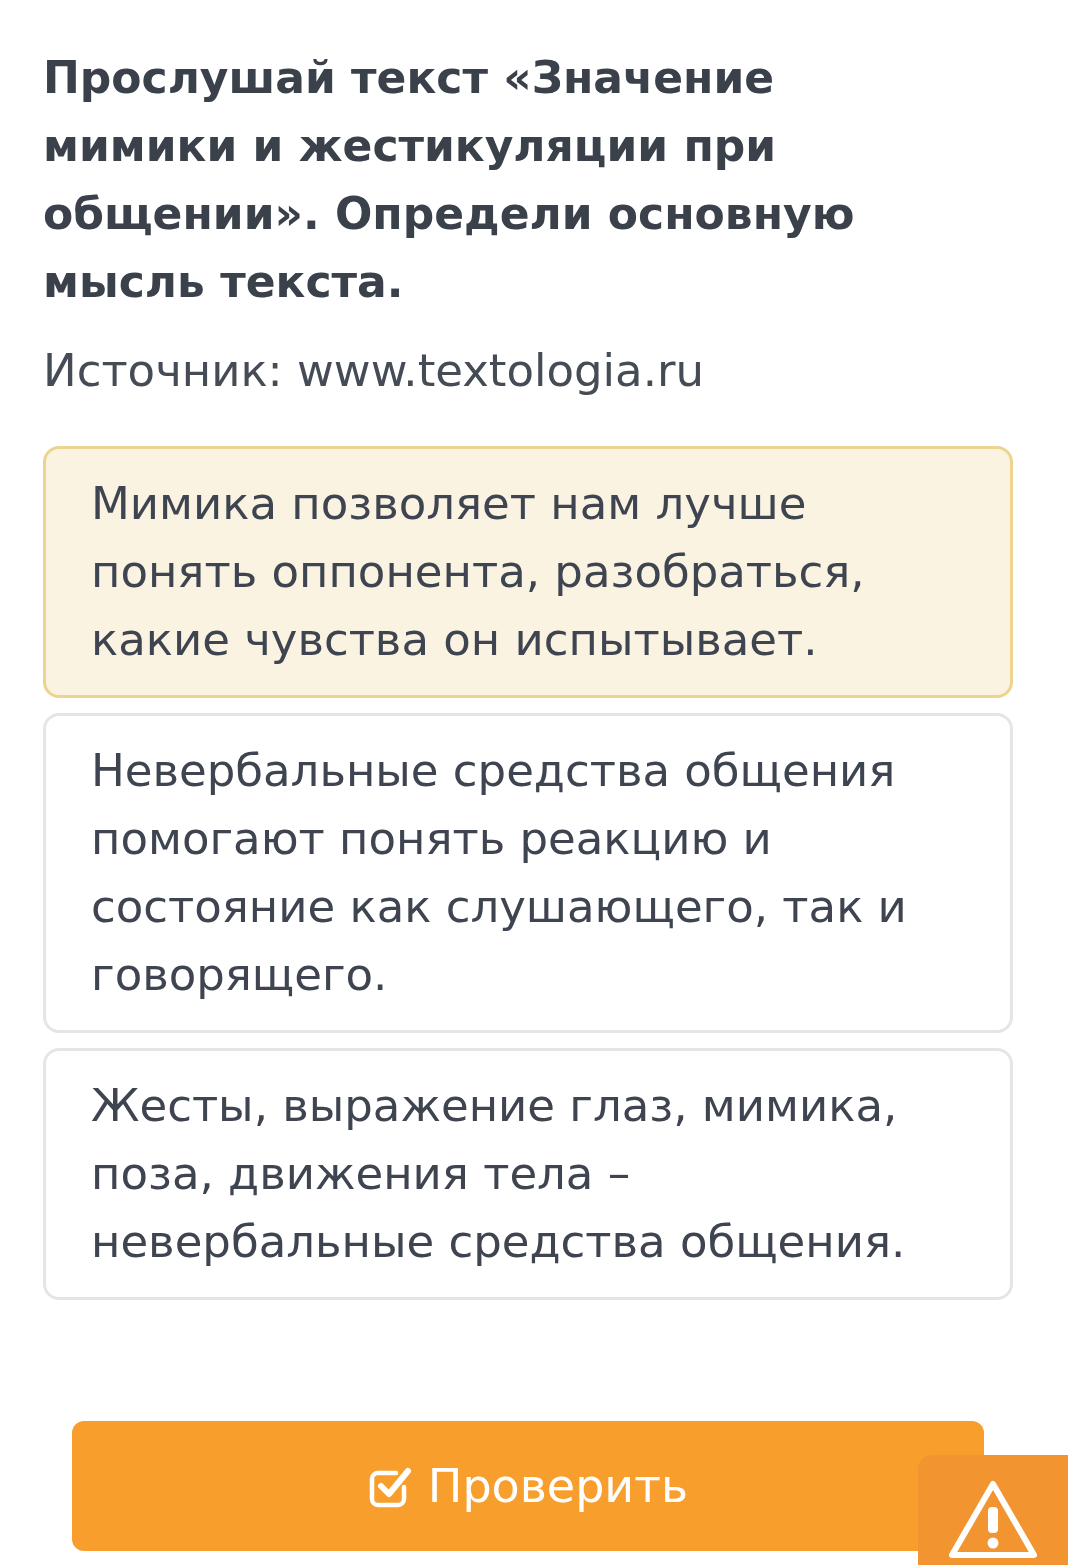 This screenshot has height=1565, width=1068. Describe the element at coordinates (528, 1174) in the screenshot. I see `answer-option: Жесты, выражение глаз, мимика, поза, движения тела – невербальные средства общения.` at that location.